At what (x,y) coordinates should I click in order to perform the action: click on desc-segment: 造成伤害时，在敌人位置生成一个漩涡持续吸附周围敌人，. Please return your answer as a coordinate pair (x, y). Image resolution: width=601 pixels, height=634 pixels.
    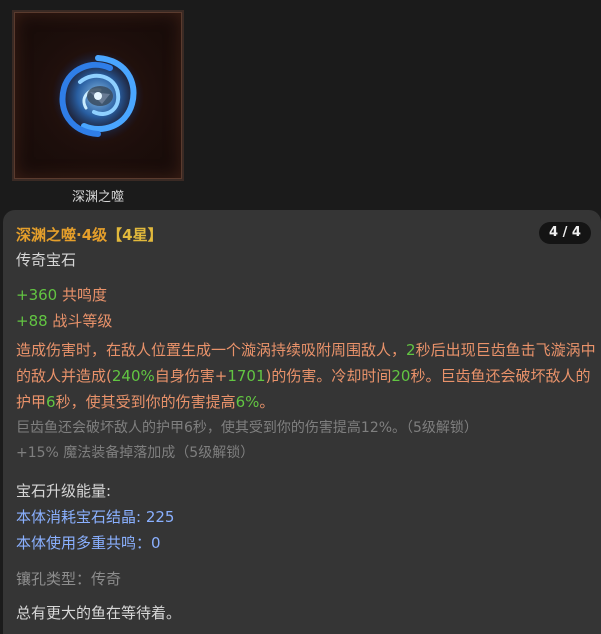
    Looking at the image, I should click on (211, 350).